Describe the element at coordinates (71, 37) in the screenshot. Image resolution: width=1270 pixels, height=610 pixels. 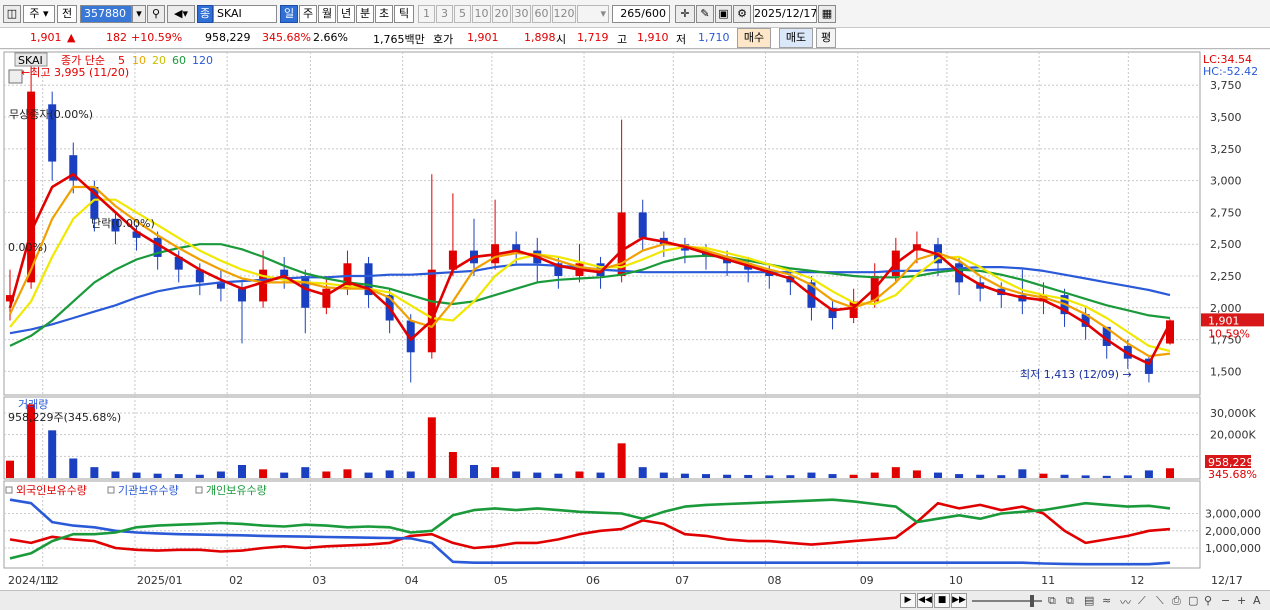
I see `change-arrow: ▲` at that location.